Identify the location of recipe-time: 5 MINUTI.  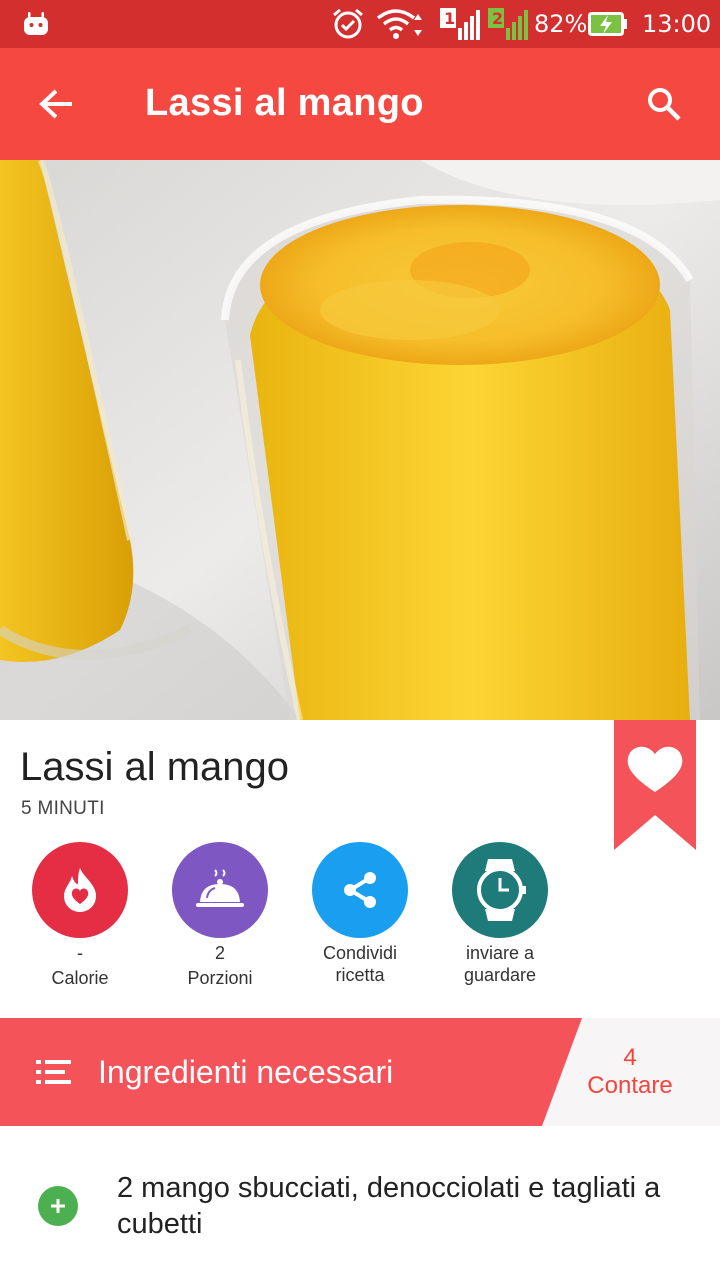
(63, 808).